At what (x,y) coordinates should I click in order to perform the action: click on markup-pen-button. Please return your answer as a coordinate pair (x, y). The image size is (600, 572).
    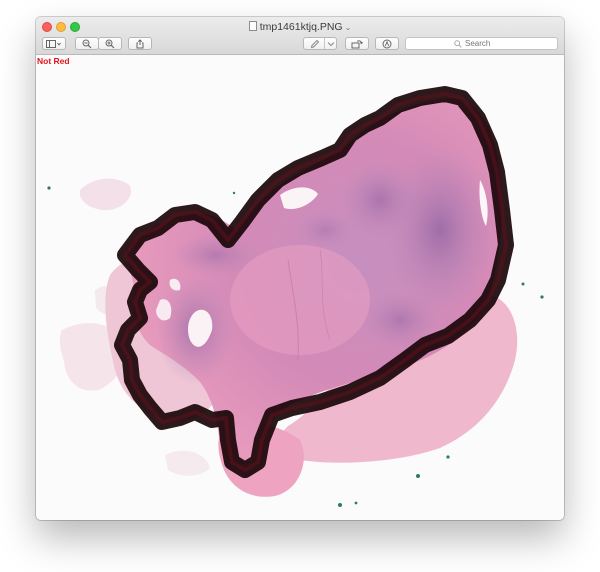
    Looking at the image, I should click on (320, 43).